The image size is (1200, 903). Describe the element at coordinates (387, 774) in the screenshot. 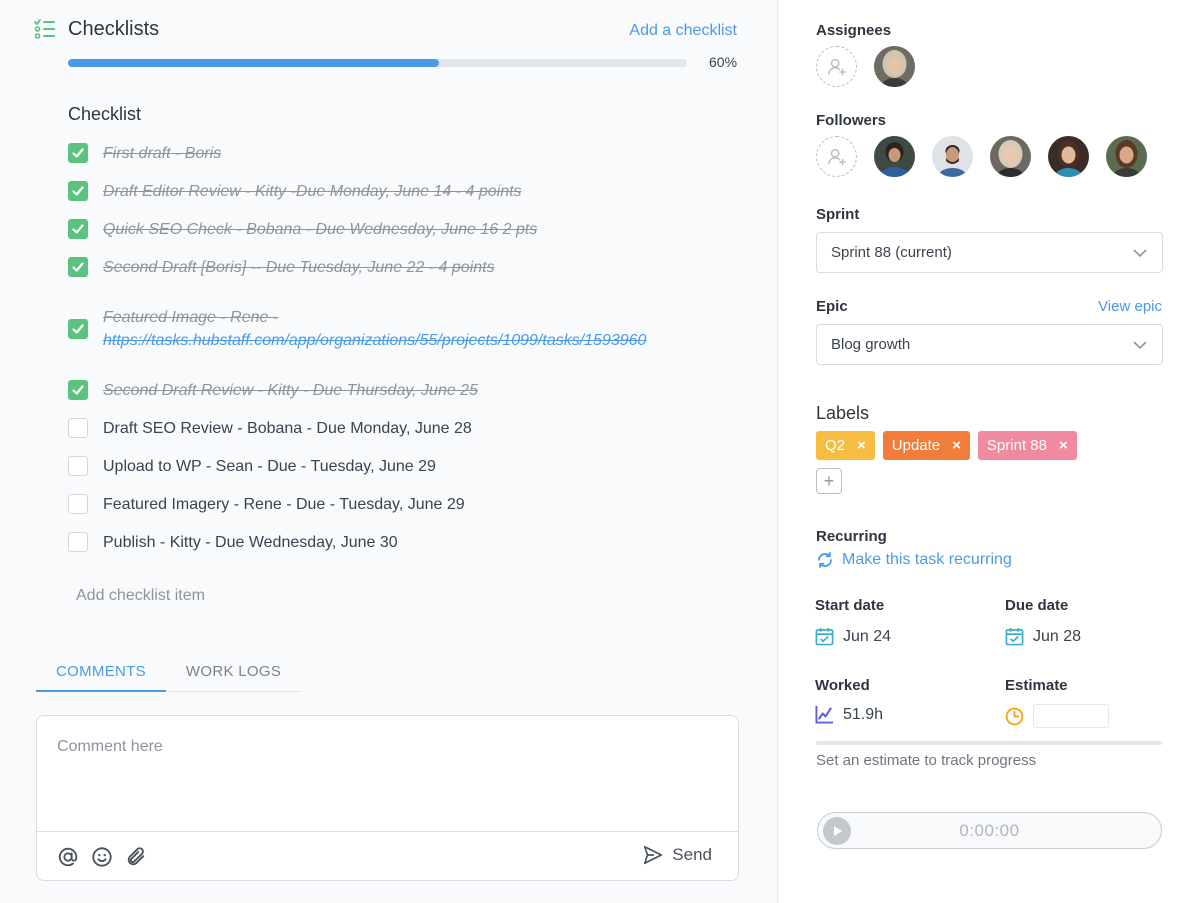

I see `comment-input` at that location.